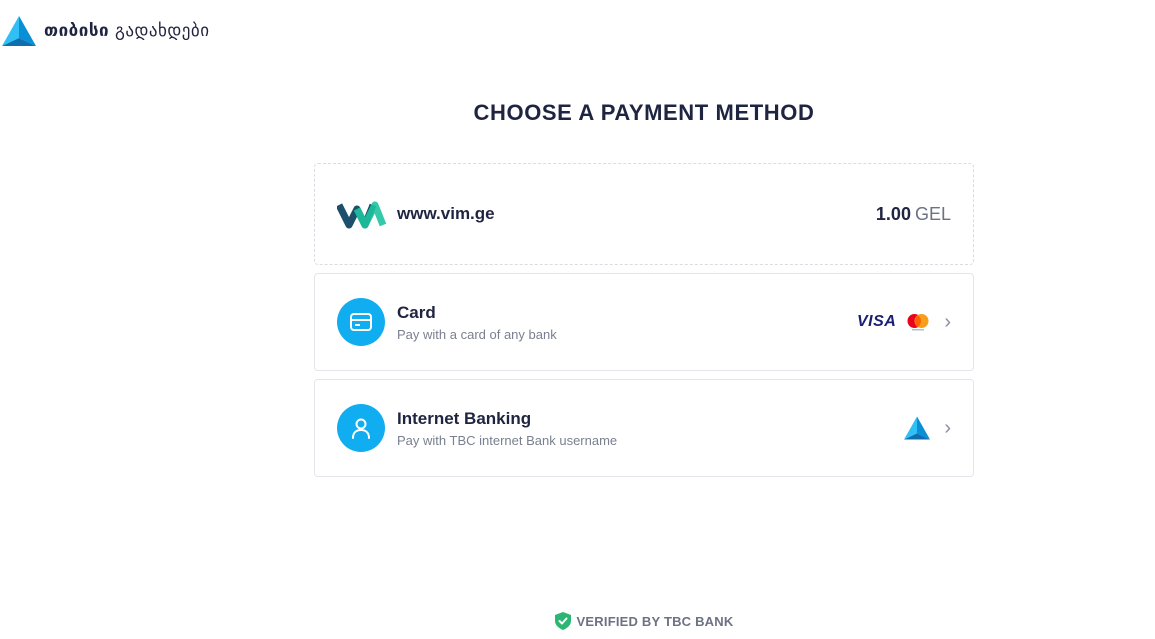  I want to click on brand-name: თიბისი გადახდები, so click(127, 31).